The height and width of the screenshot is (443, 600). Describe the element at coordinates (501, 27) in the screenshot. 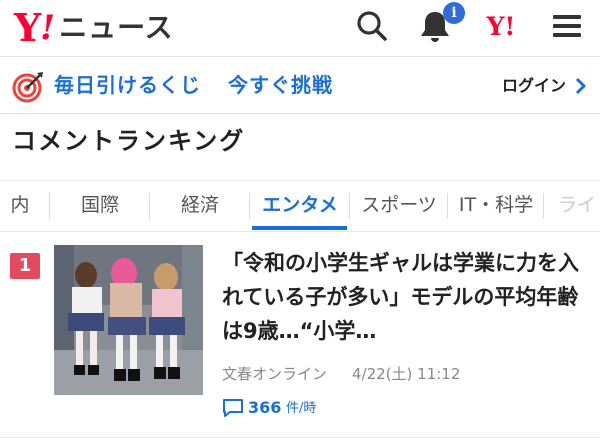

I see `yahoo-japan-icon: Y!` at that location.